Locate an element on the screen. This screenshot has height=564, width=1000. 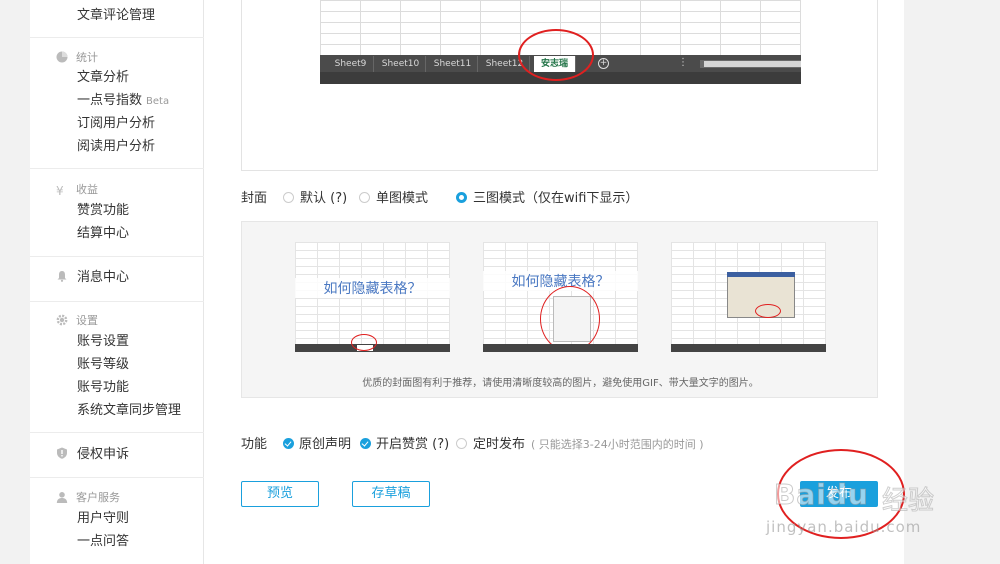
sidebar-item-index-label: 一点号指数 is located at coordinates (110, 100).